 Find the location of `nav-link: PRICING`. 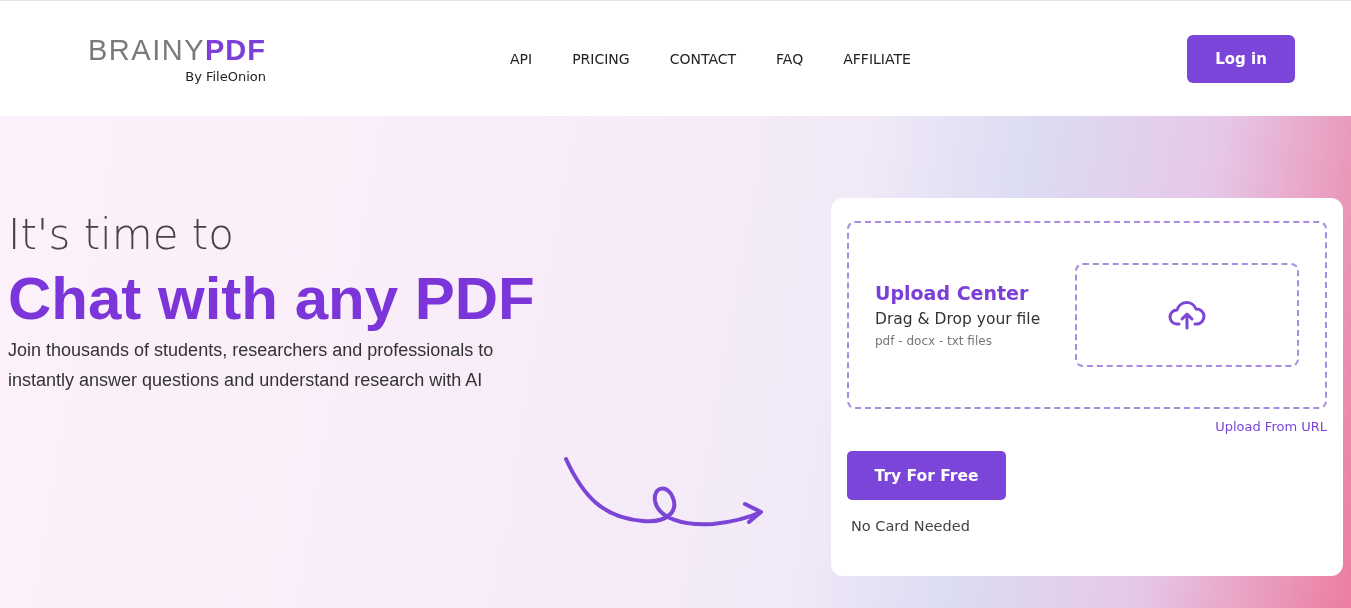

nav-link: PRICING is located at coordinates (601, 58).